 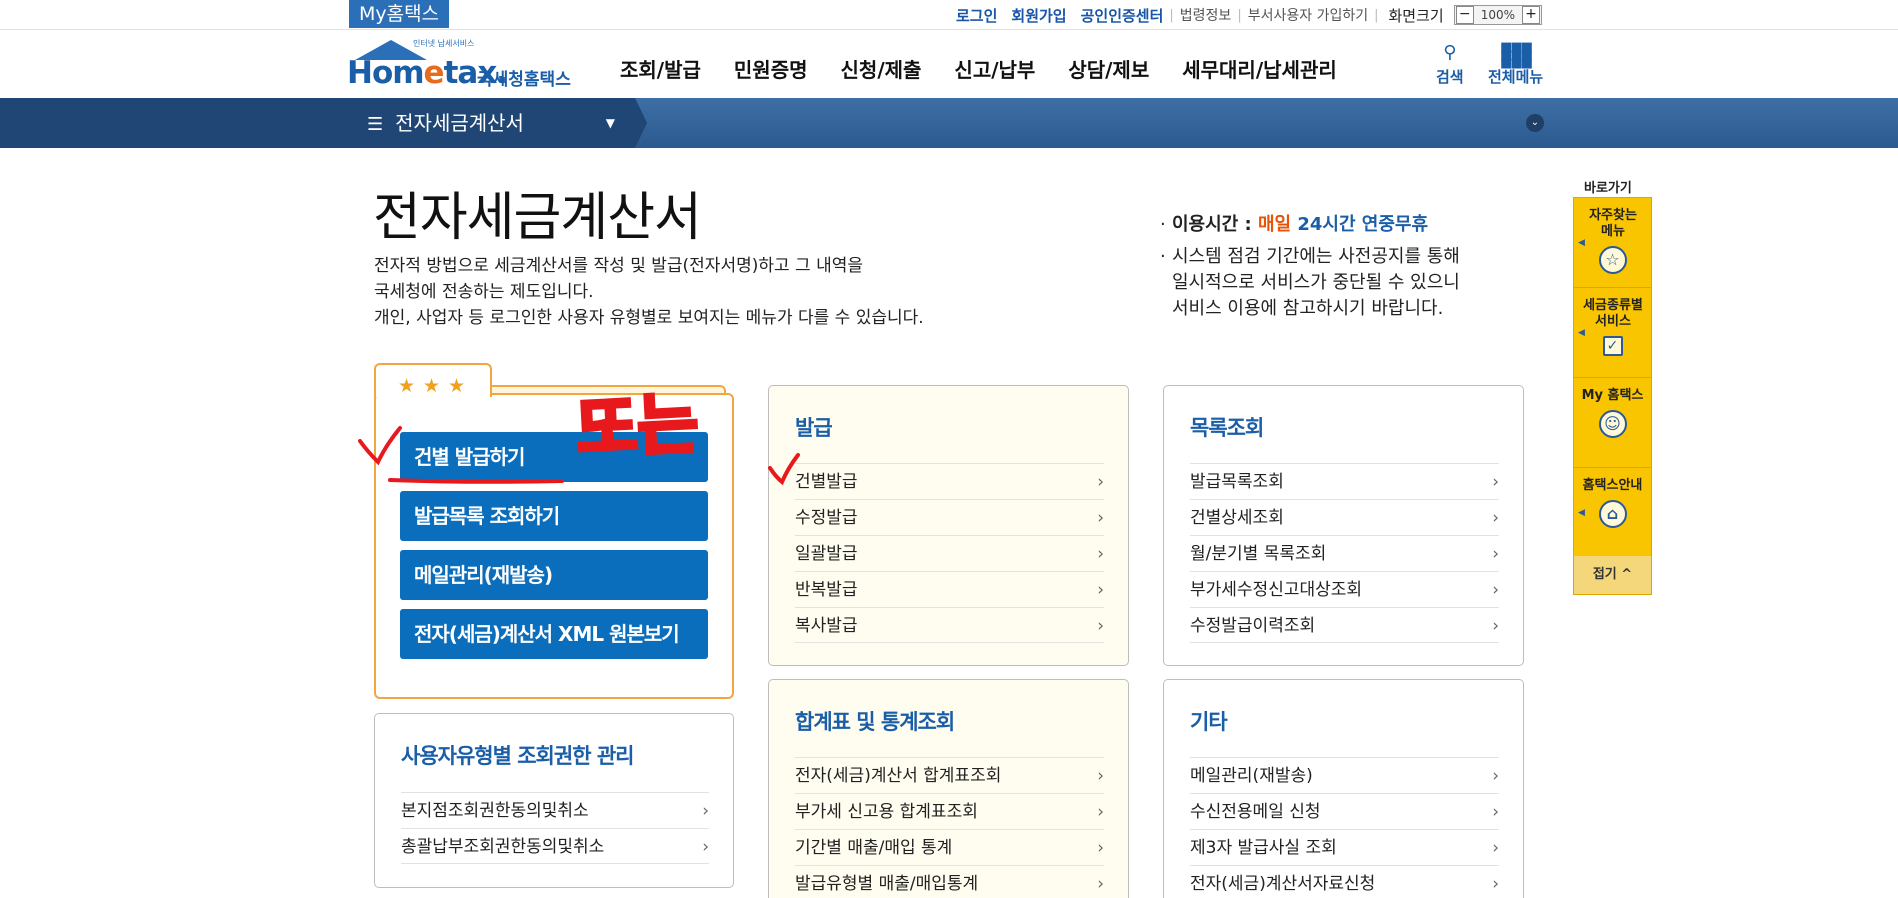 What do you see at coordinates (554, 516) in the screenshot?
I see `issue-list-button: 발급목록 조회하기` at bounding box center [554, 516].